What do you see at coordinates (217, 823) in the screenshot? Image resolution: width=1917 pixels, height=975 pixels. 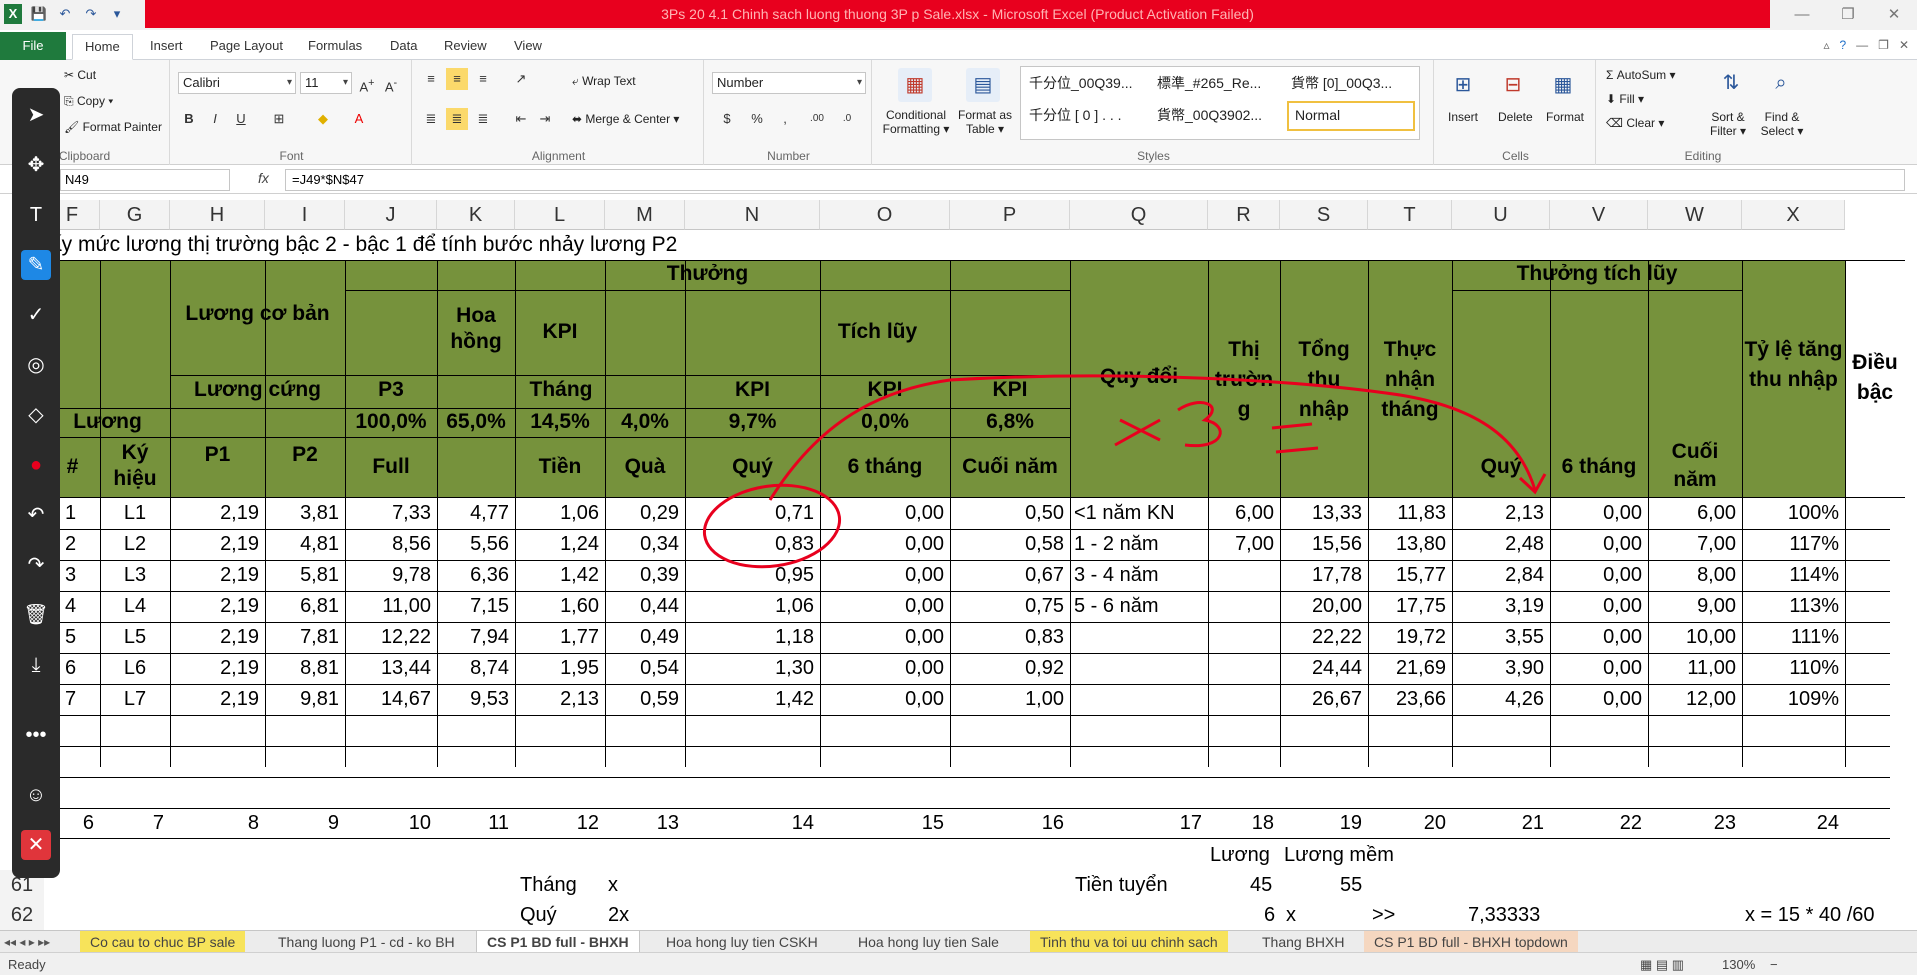 I see `index-cell: 8` at bounding box center [217, 823].